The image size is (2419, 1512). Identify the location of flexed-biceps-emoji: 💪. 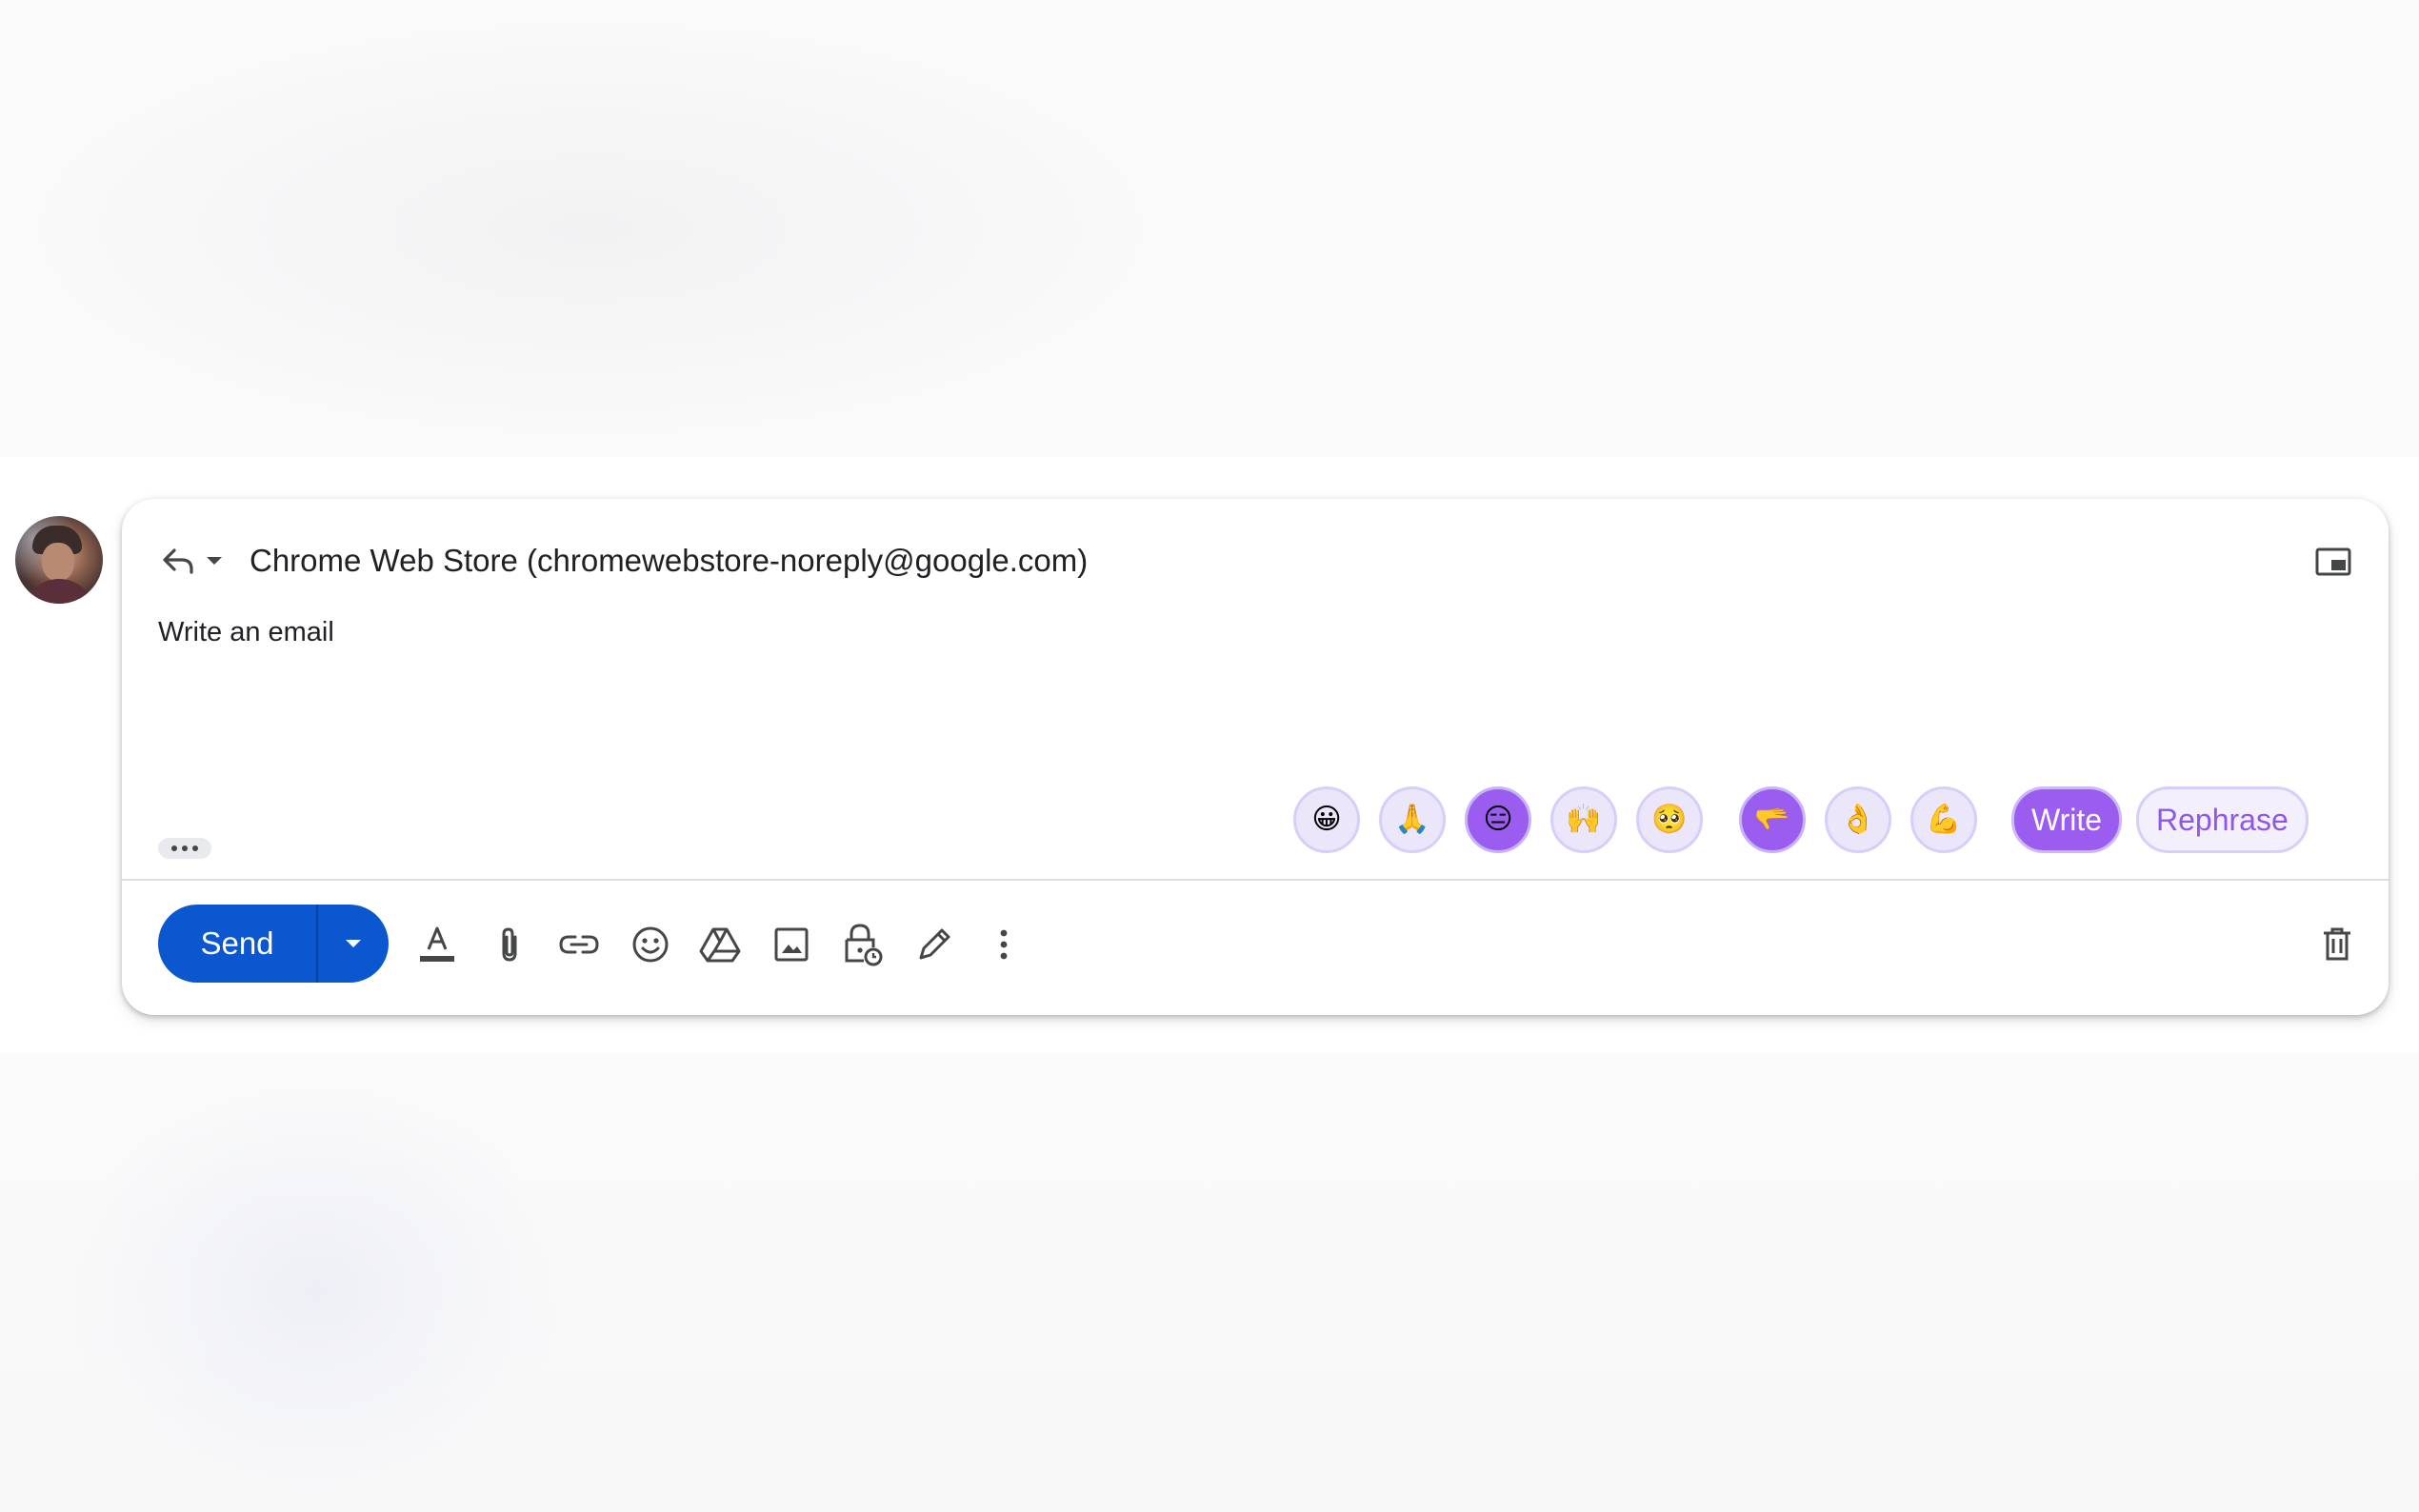
(1943, 819).